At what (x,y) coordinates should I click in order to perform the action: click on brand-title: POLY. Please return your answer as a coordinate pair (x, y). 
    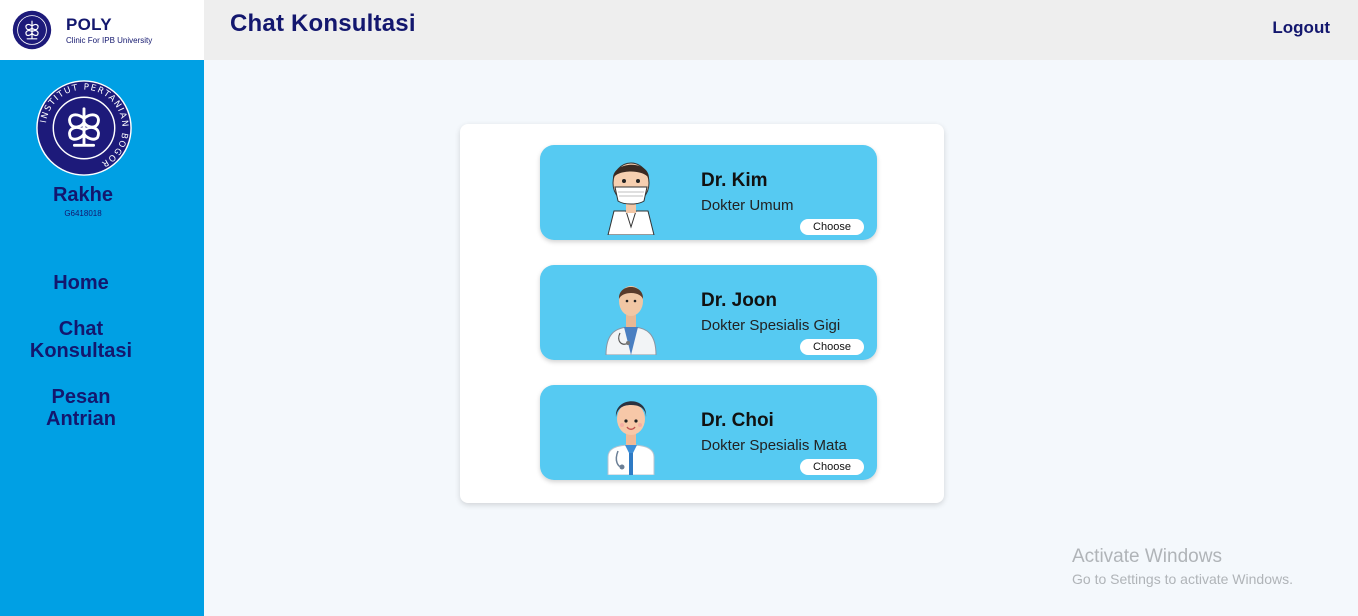
    Looking at the image, I should click on (89, 24).